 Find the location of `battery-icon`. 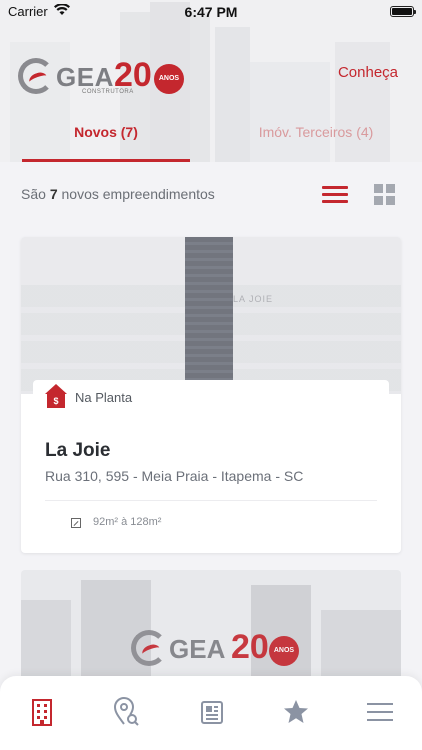

battery-icon is located at coordinates (403, 11).